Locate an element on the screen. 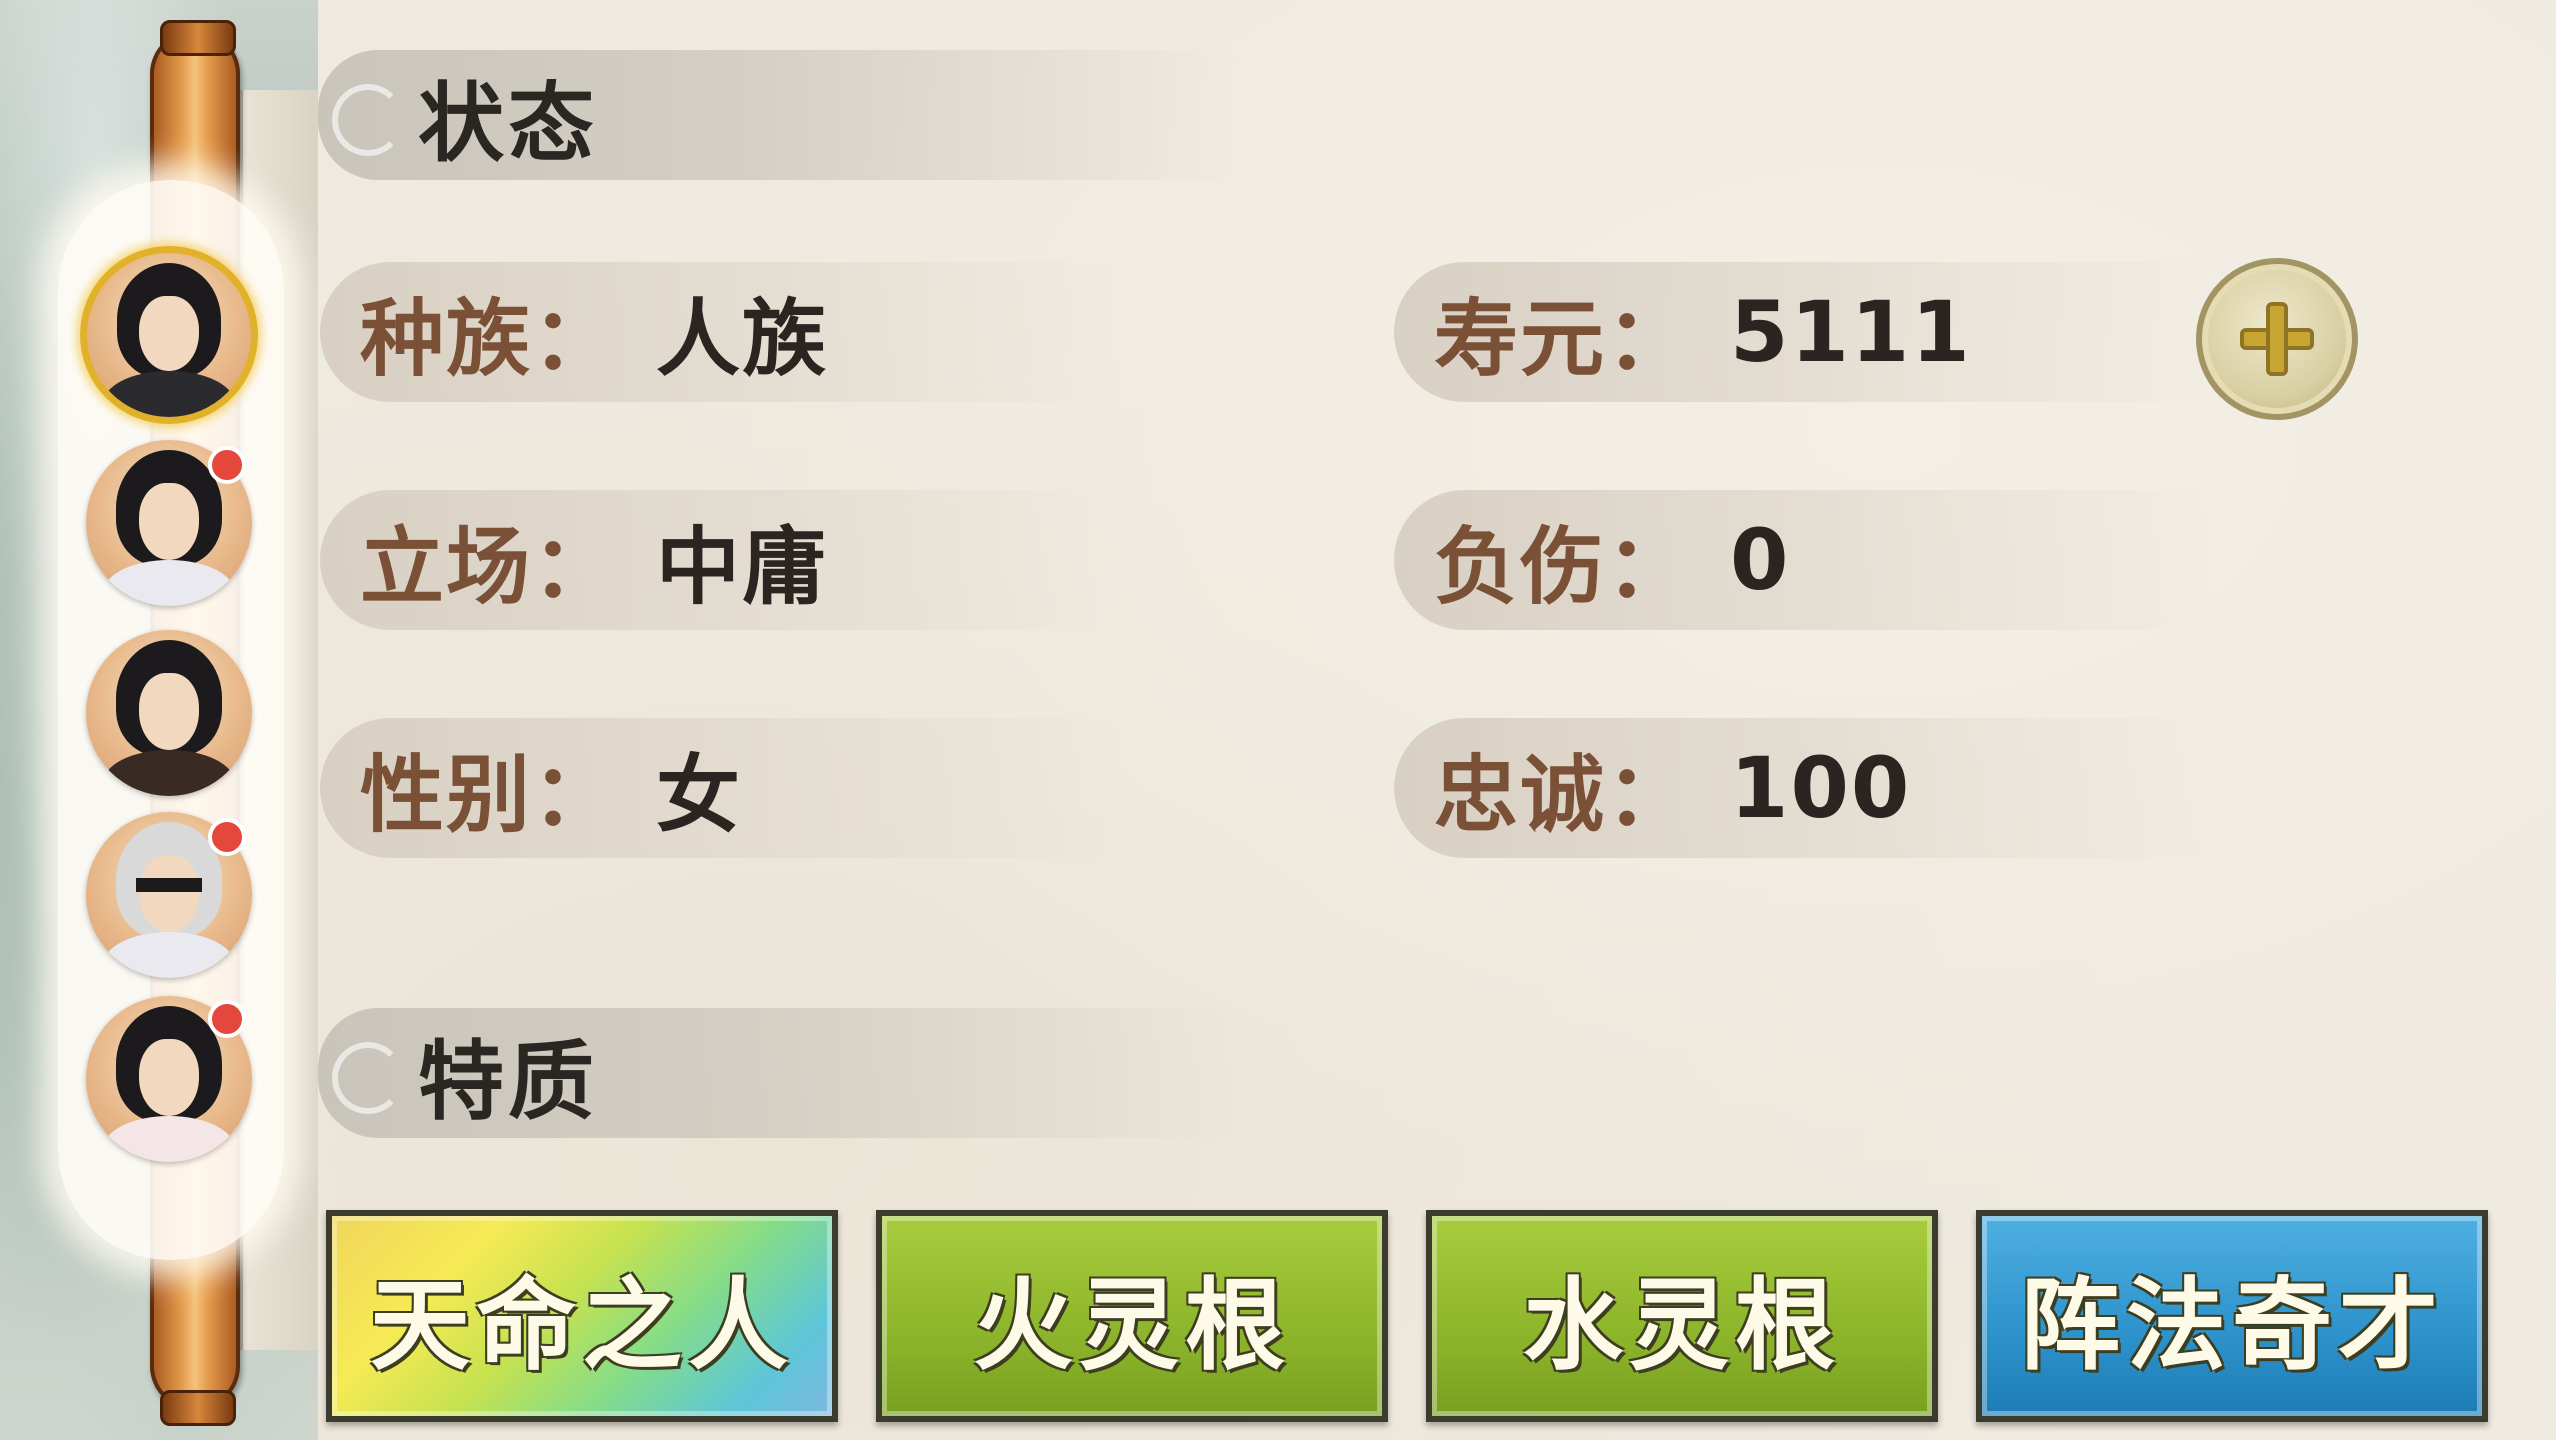  stat-injury: 负伤 ： 0 is located at coordinates (1804, 560).